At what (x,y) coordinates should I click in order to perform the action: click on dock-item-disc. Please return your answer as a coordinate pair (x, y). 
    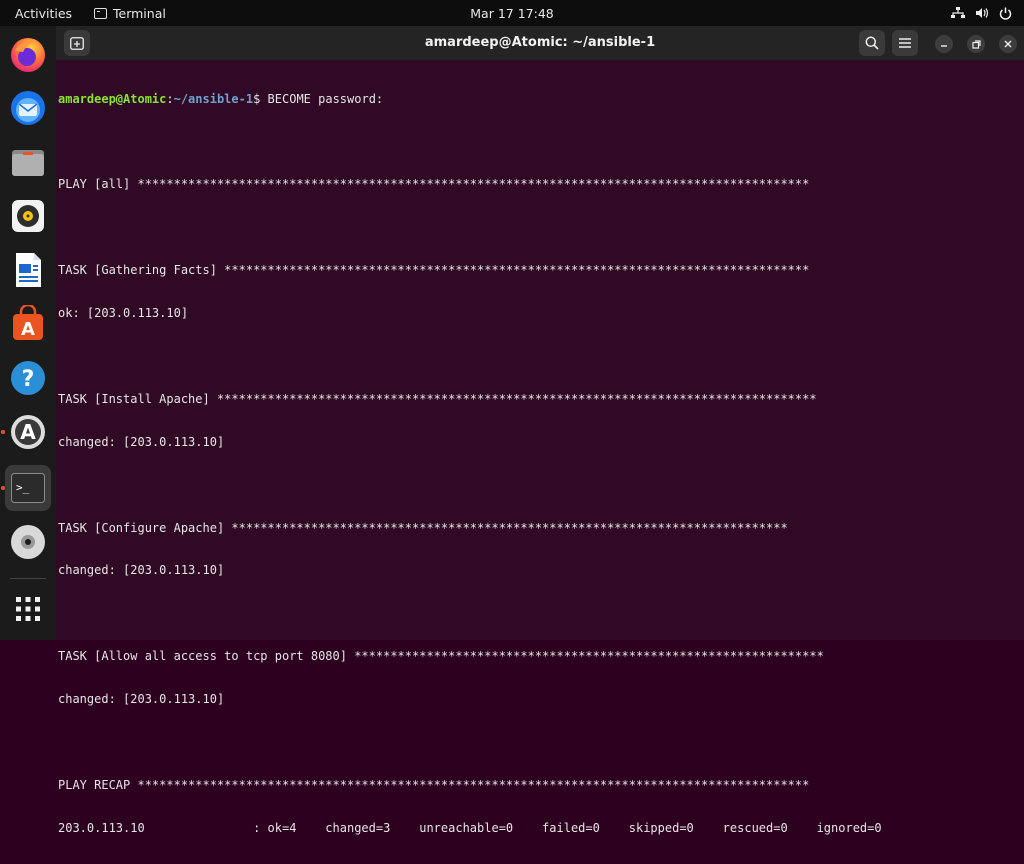
    Looking at the image, I should click on (28, 542).